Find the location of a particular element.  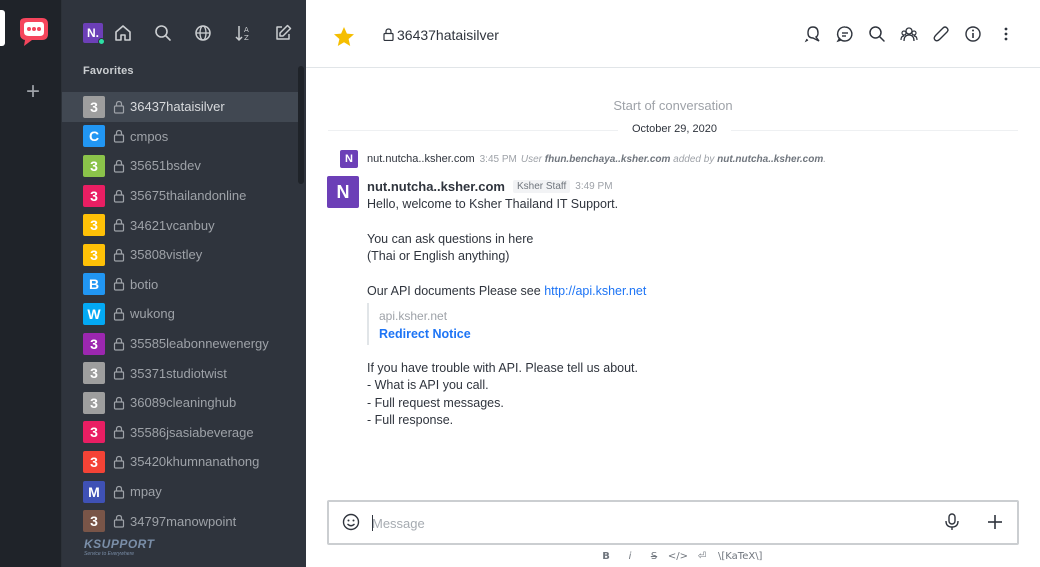

emoji-icon is located at coordinates (351, 522).